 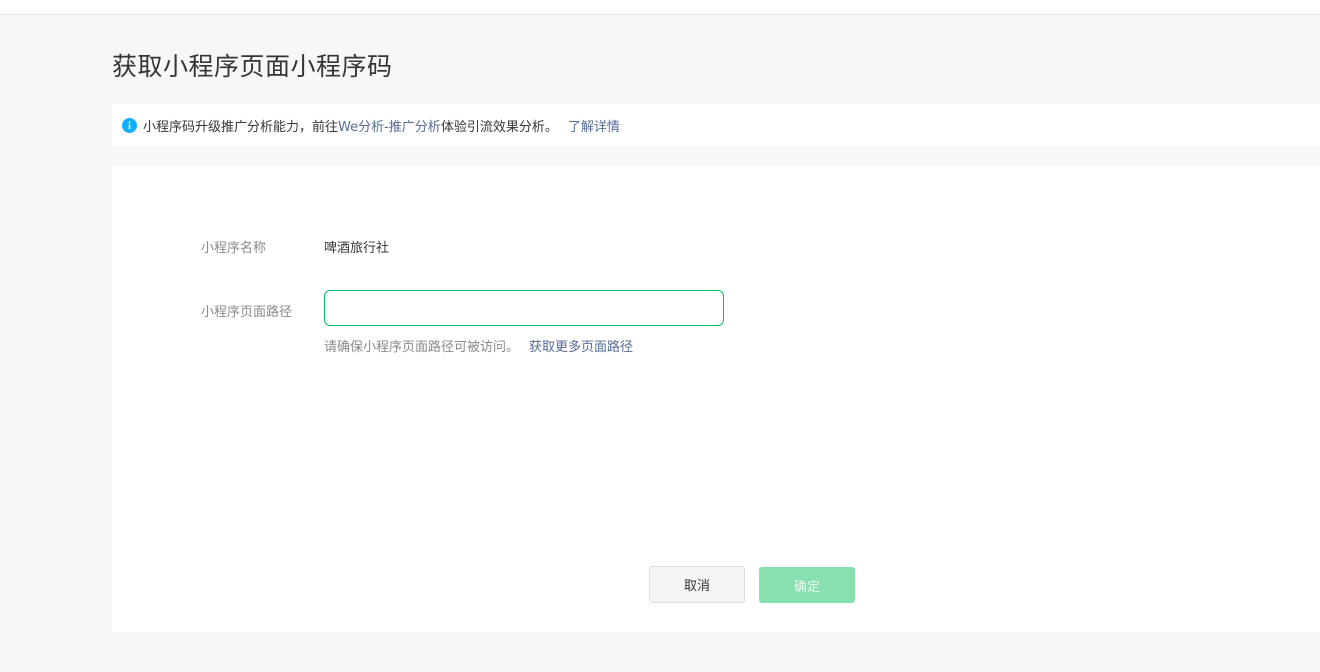 I want to click on more-paths-link: 获取更多页面路径, so click(x=581, y=347).